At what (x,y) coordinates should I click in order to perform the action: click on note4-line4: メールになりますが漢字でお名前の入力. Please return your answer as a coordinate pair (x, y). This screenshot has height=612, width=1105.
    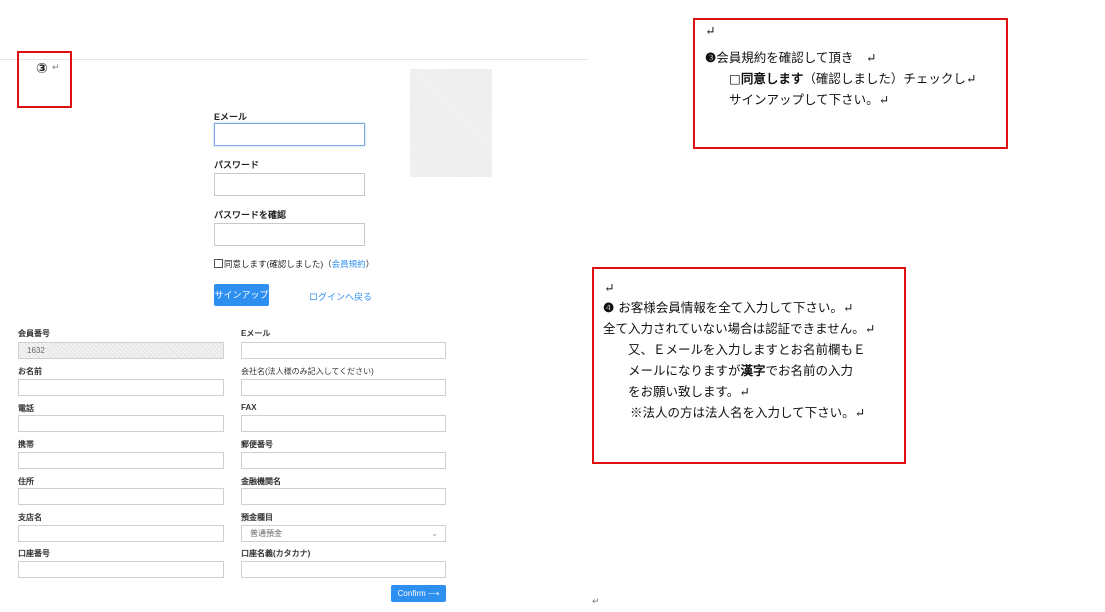
    Looking at the image, I should click on (741, 370).